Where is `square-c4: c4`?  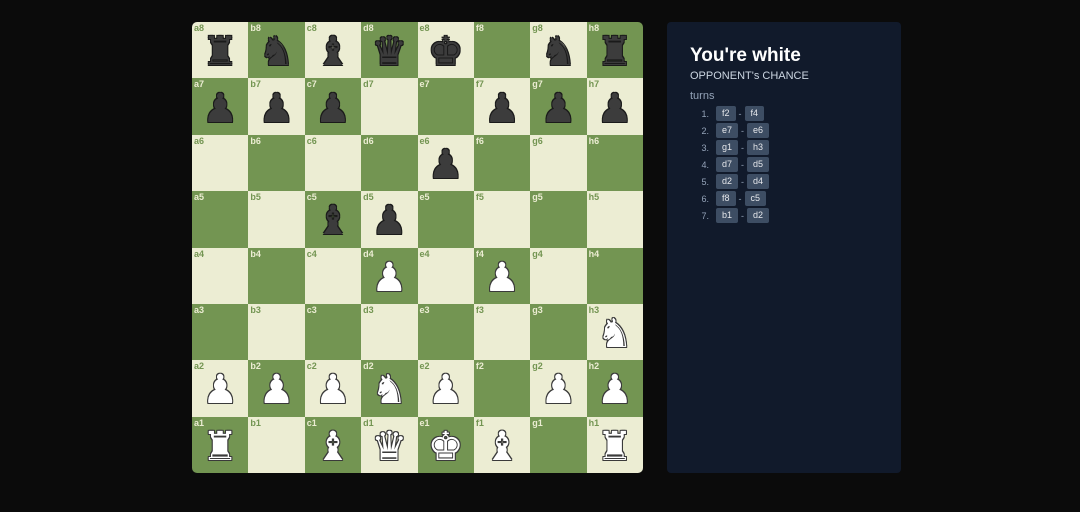 square-c4: c4 is located at coordinates (333, 275).